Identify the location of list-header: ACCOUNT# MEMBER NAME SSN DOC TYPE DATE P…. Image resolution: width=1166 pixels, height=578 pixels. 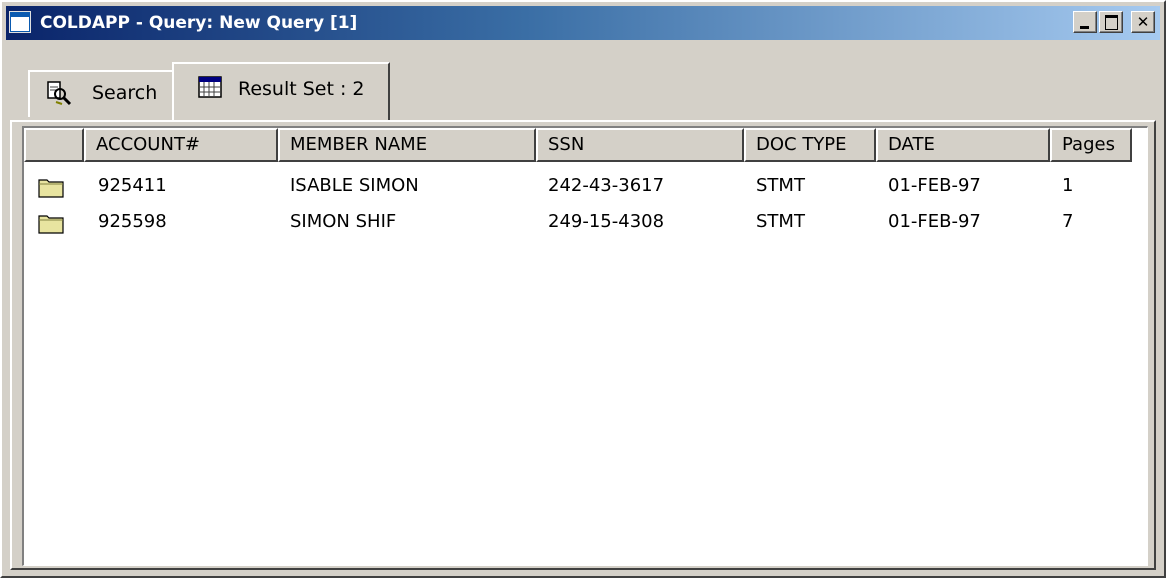
(585, 145).